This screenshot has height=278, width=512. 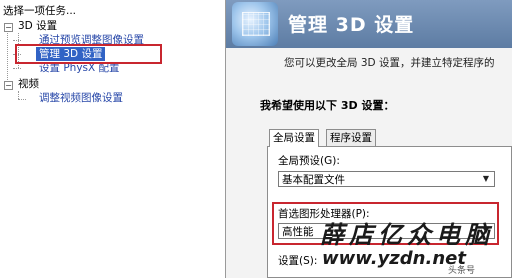 What do you see at coordinates (81, 98) in the screenshot?
I see `tree-item-adjust-video-image: 调整视频图像设置` at bounding box center [81, 98].